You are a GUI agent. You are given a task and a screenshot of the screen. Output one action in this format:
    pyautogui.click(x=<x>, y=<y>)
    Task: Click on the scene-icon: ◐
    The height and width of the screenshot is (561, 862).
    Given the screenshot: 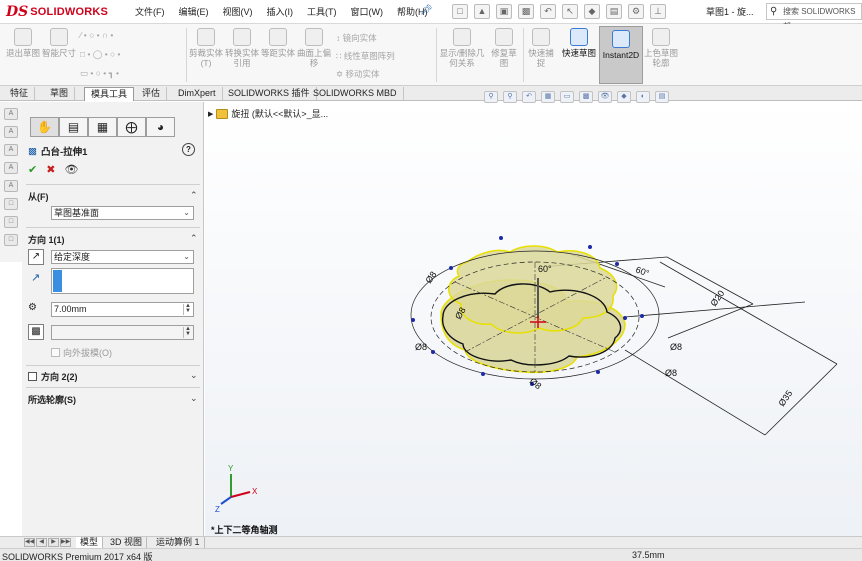 What is the action you would take?
    pyautogui.click(x=643, y=97)
    